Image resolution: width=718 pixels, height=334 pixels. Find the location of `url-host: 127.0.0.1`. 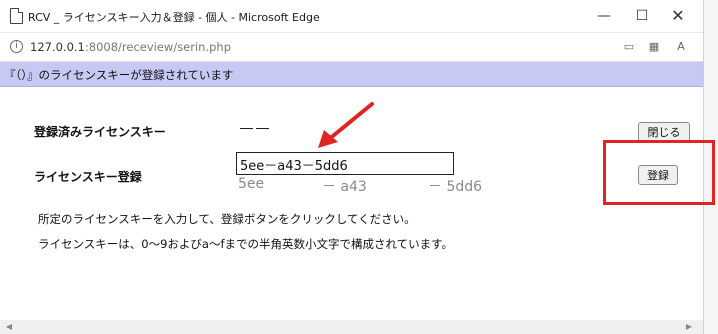

url-host: 127.0.0.1 is located at coordinates (57, 47).